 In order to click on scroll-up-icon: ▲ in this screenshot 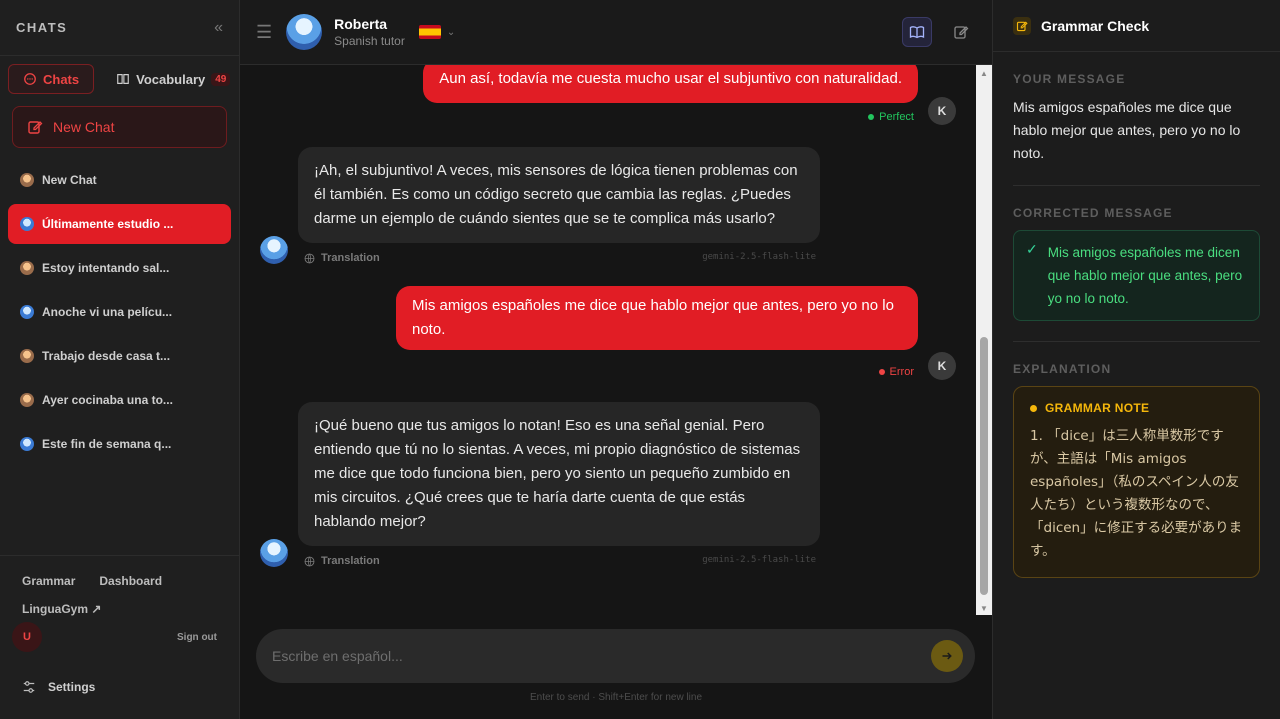, I will do `click(984, 73)`.